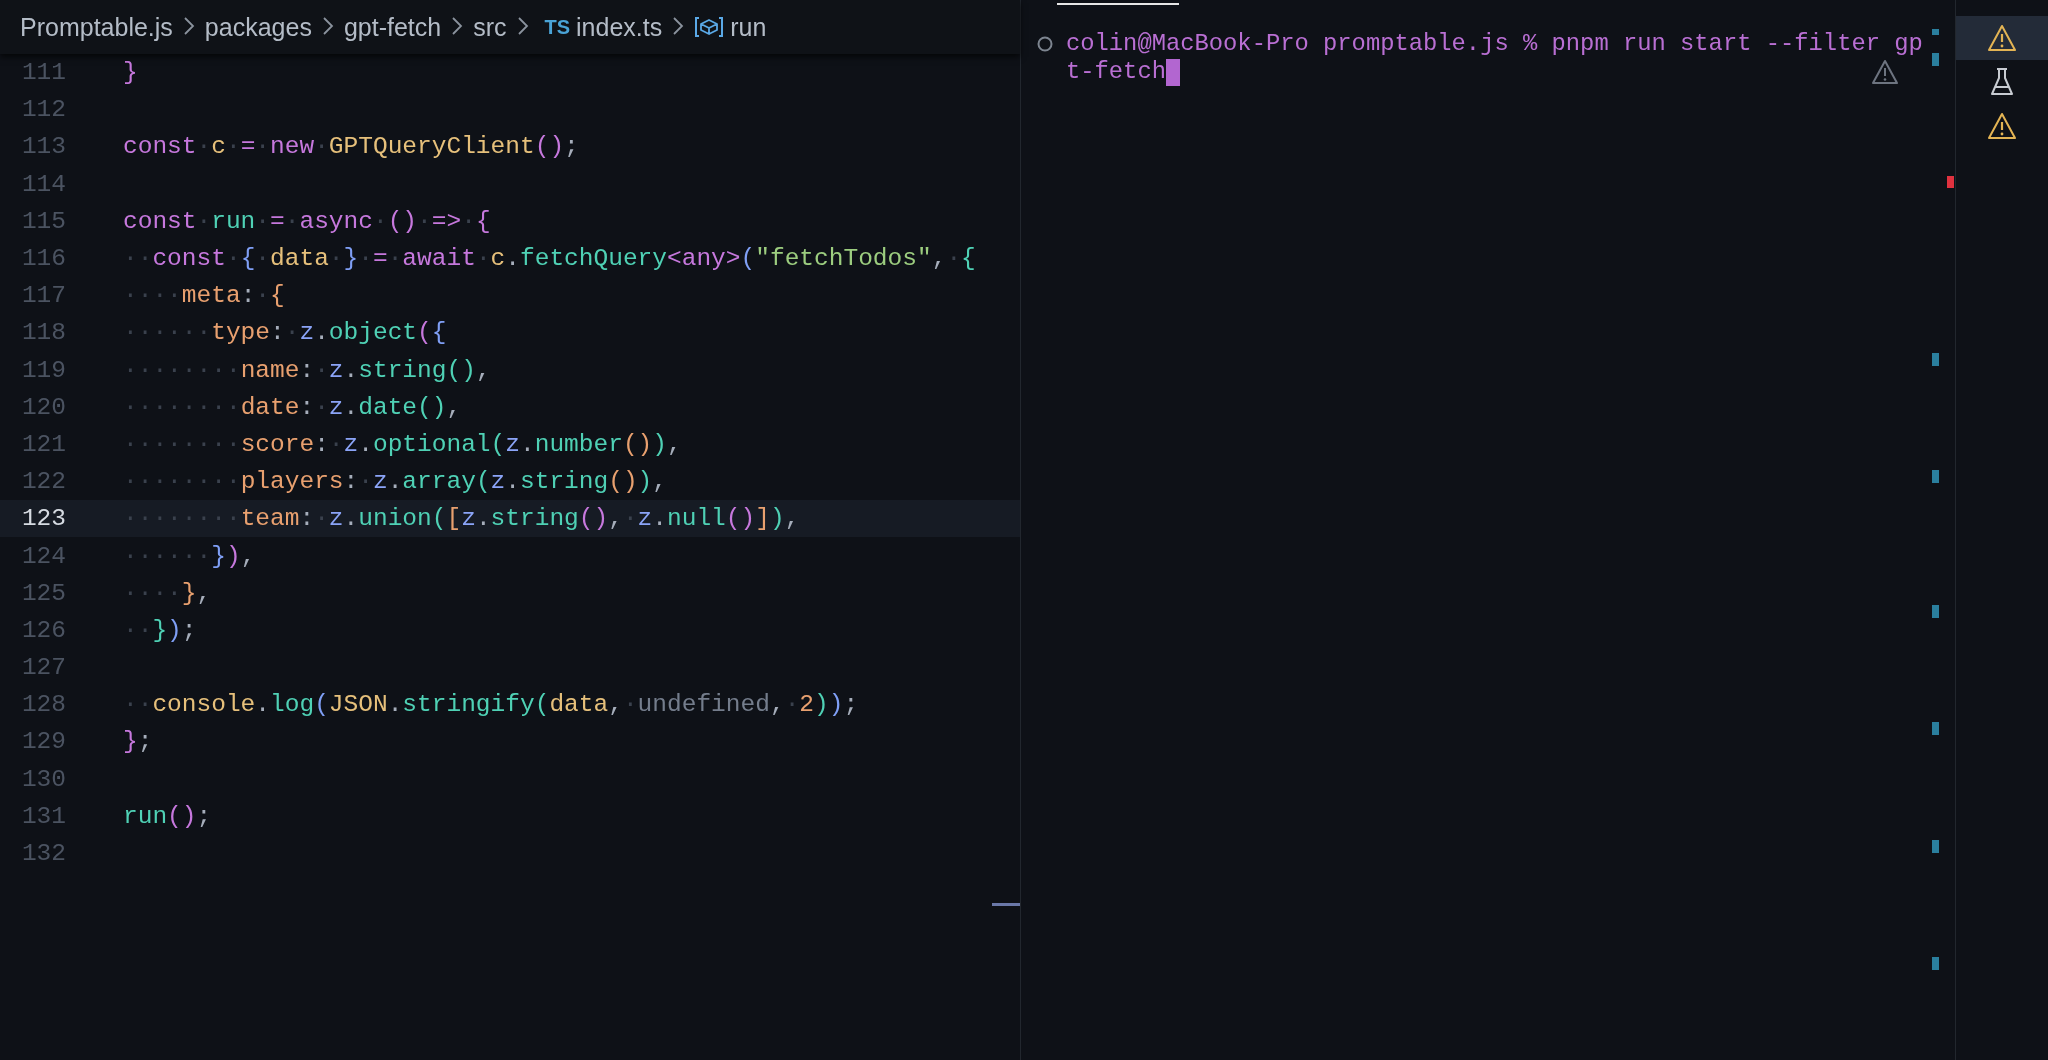  What do you see at coordinates (43, 482) in the screenshot?
I see `line-number: 122` at bounding box center [43, 482].